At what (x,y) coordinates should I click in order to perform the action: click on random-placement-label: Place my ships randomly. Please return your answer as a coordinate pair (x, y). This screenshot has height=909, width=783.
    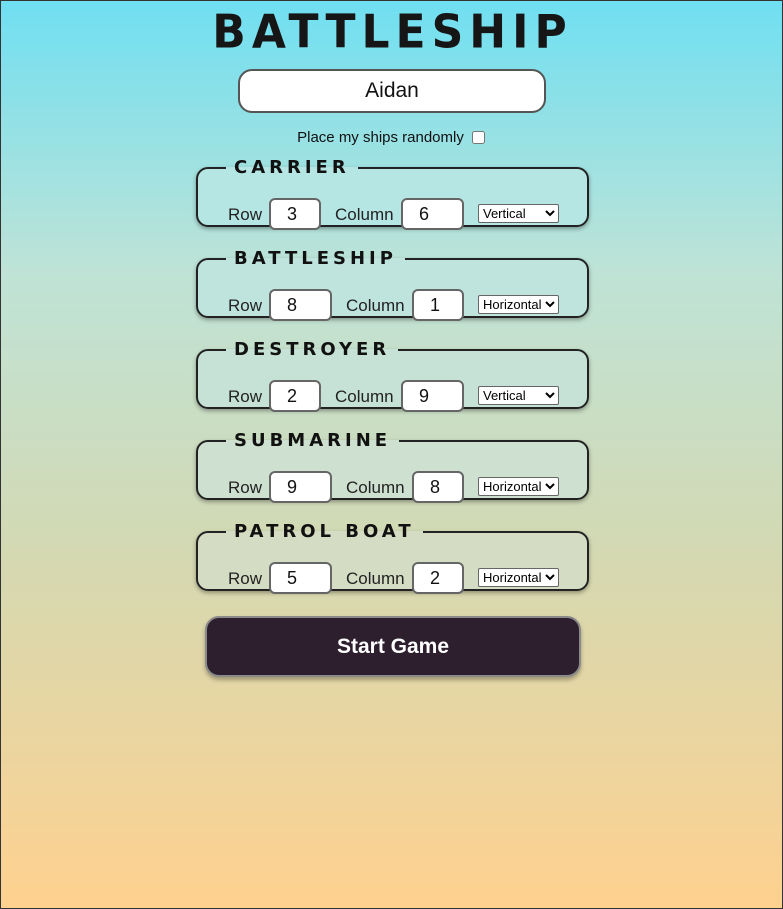
    Looking at the image, I should click on (380, 137).